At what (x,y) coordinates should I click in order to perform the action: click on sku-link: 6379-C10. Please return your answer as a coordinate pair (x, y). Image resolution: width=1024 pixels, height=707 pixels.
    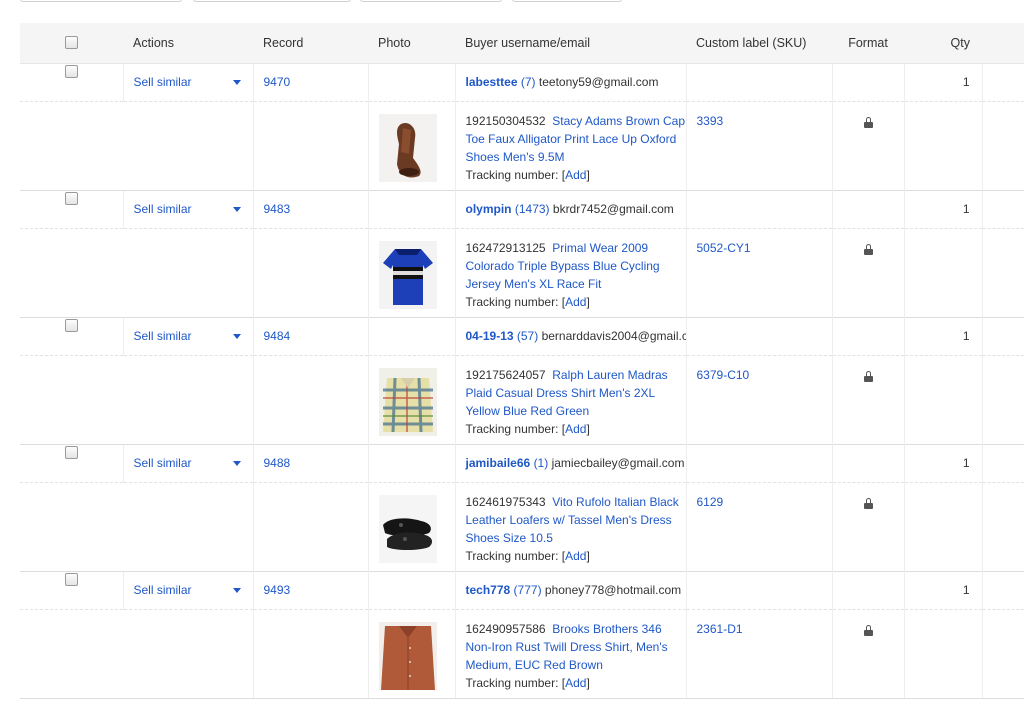
    Looking at the image, I should click on (723, 375).